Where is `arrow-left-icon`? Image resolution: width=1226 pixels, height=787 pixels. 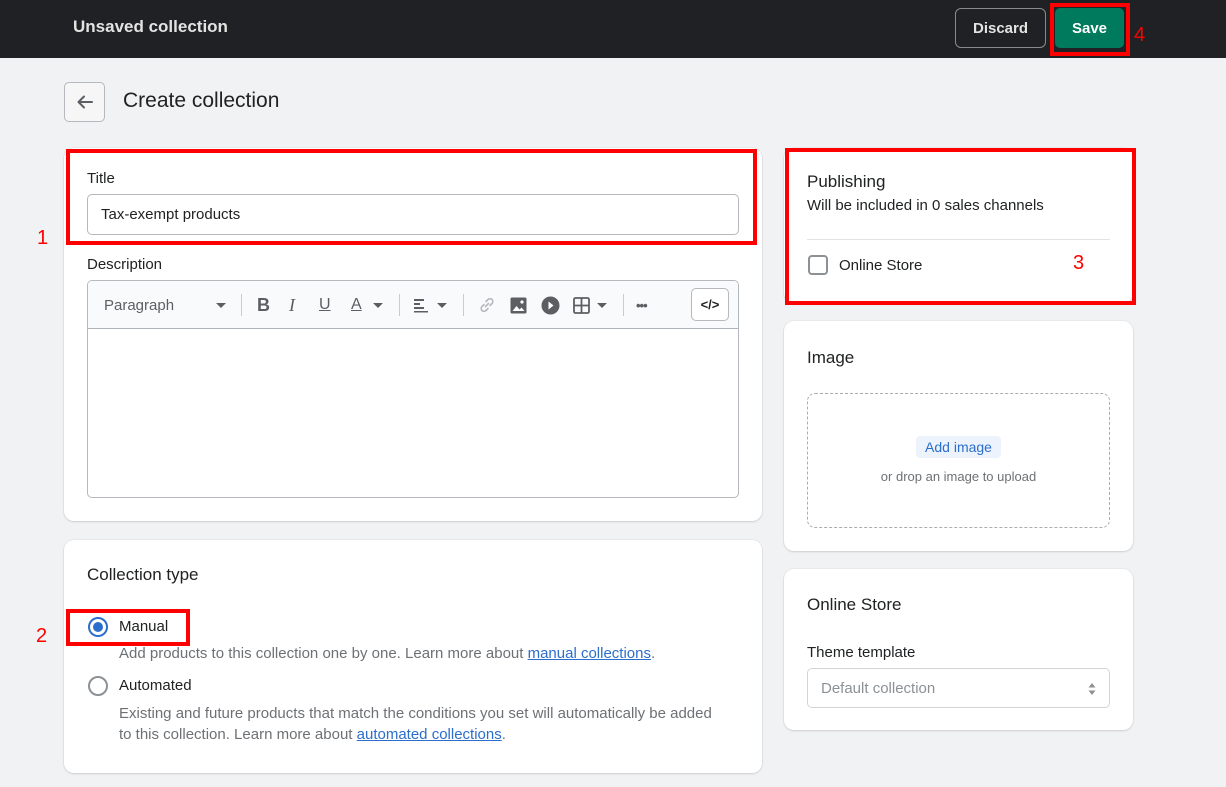 arrow-left-icon is located at coordinates (85, 102).